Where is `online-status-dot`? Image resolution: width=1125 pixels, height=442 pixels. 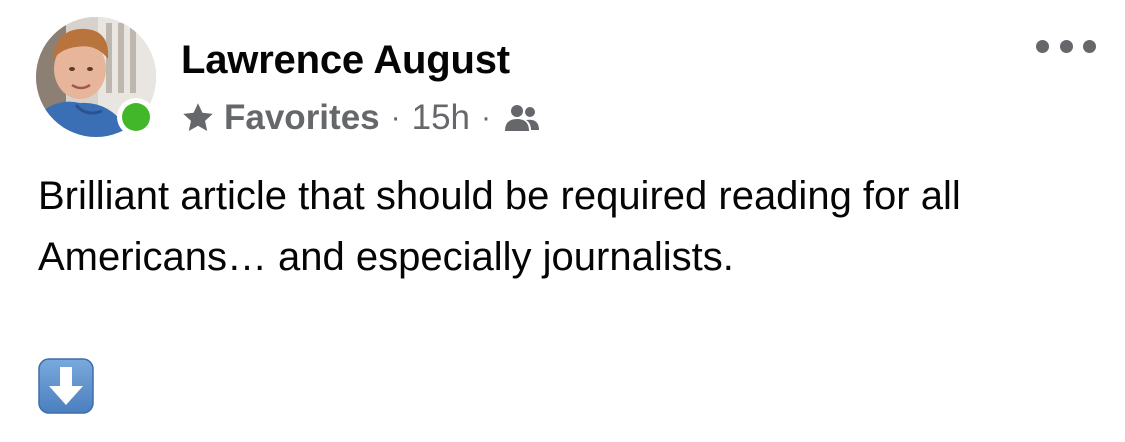
online-status-dot is located at coordinates (136, 117).